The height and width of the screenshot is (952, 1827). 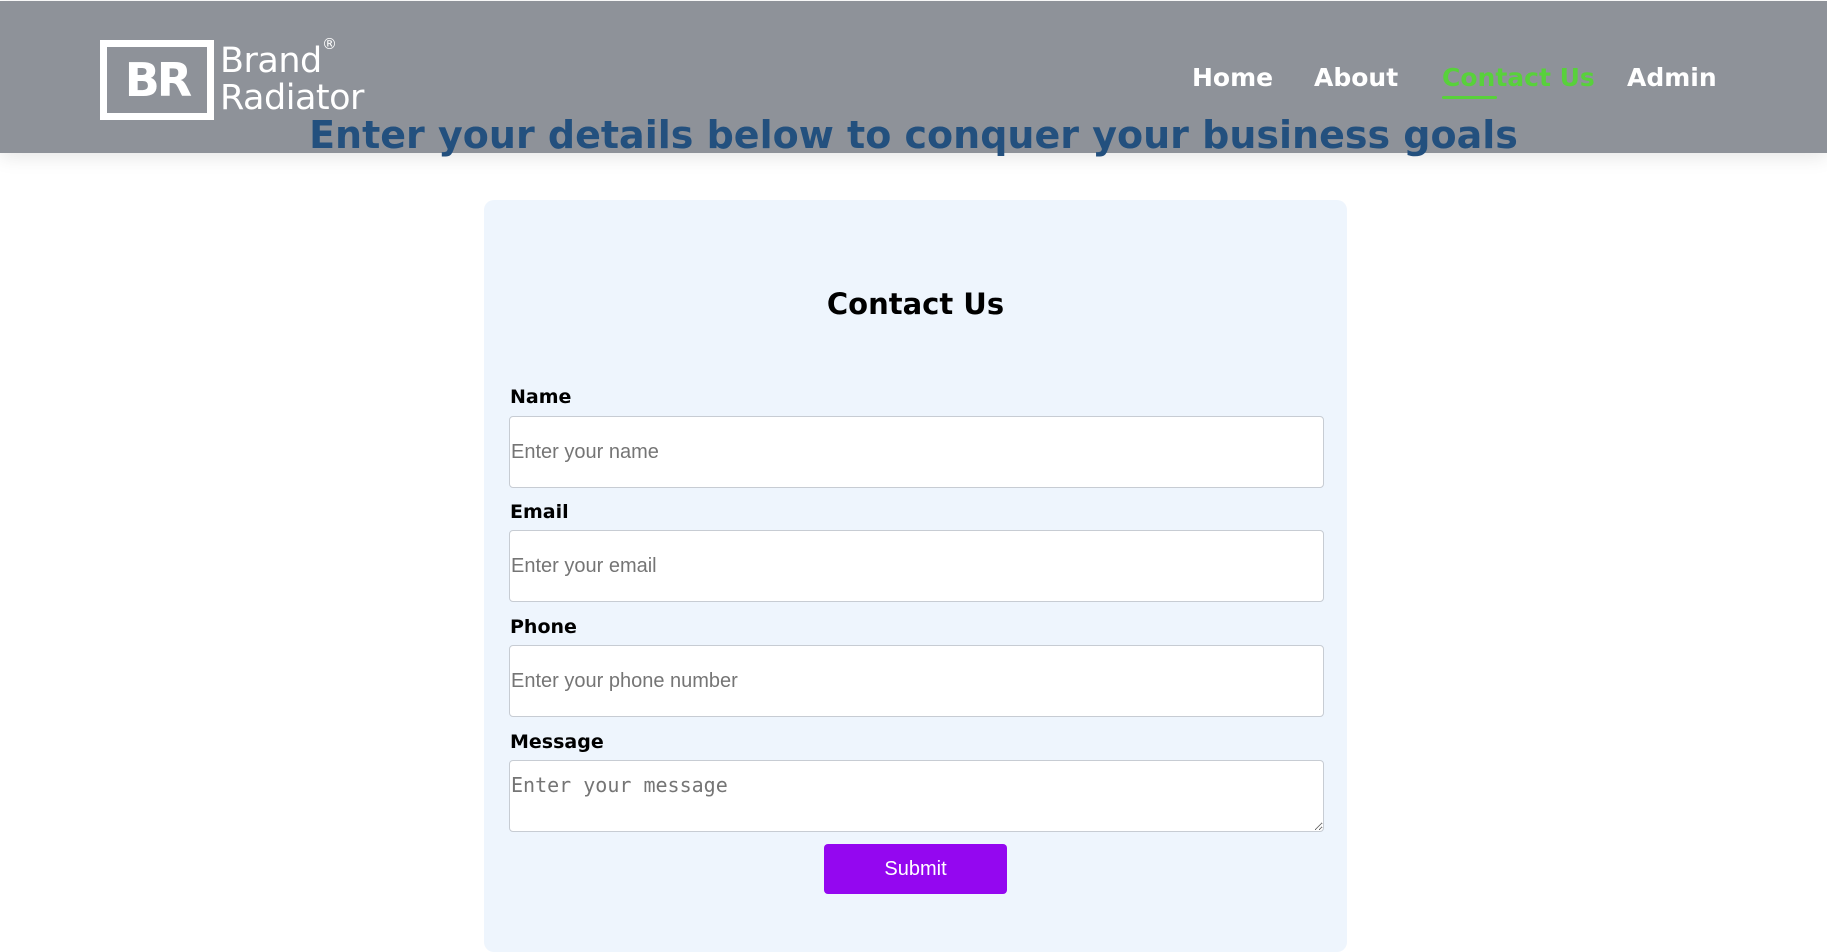 I want to click on nav-contact-us: Contact Us, so click(x=1518, y=78).